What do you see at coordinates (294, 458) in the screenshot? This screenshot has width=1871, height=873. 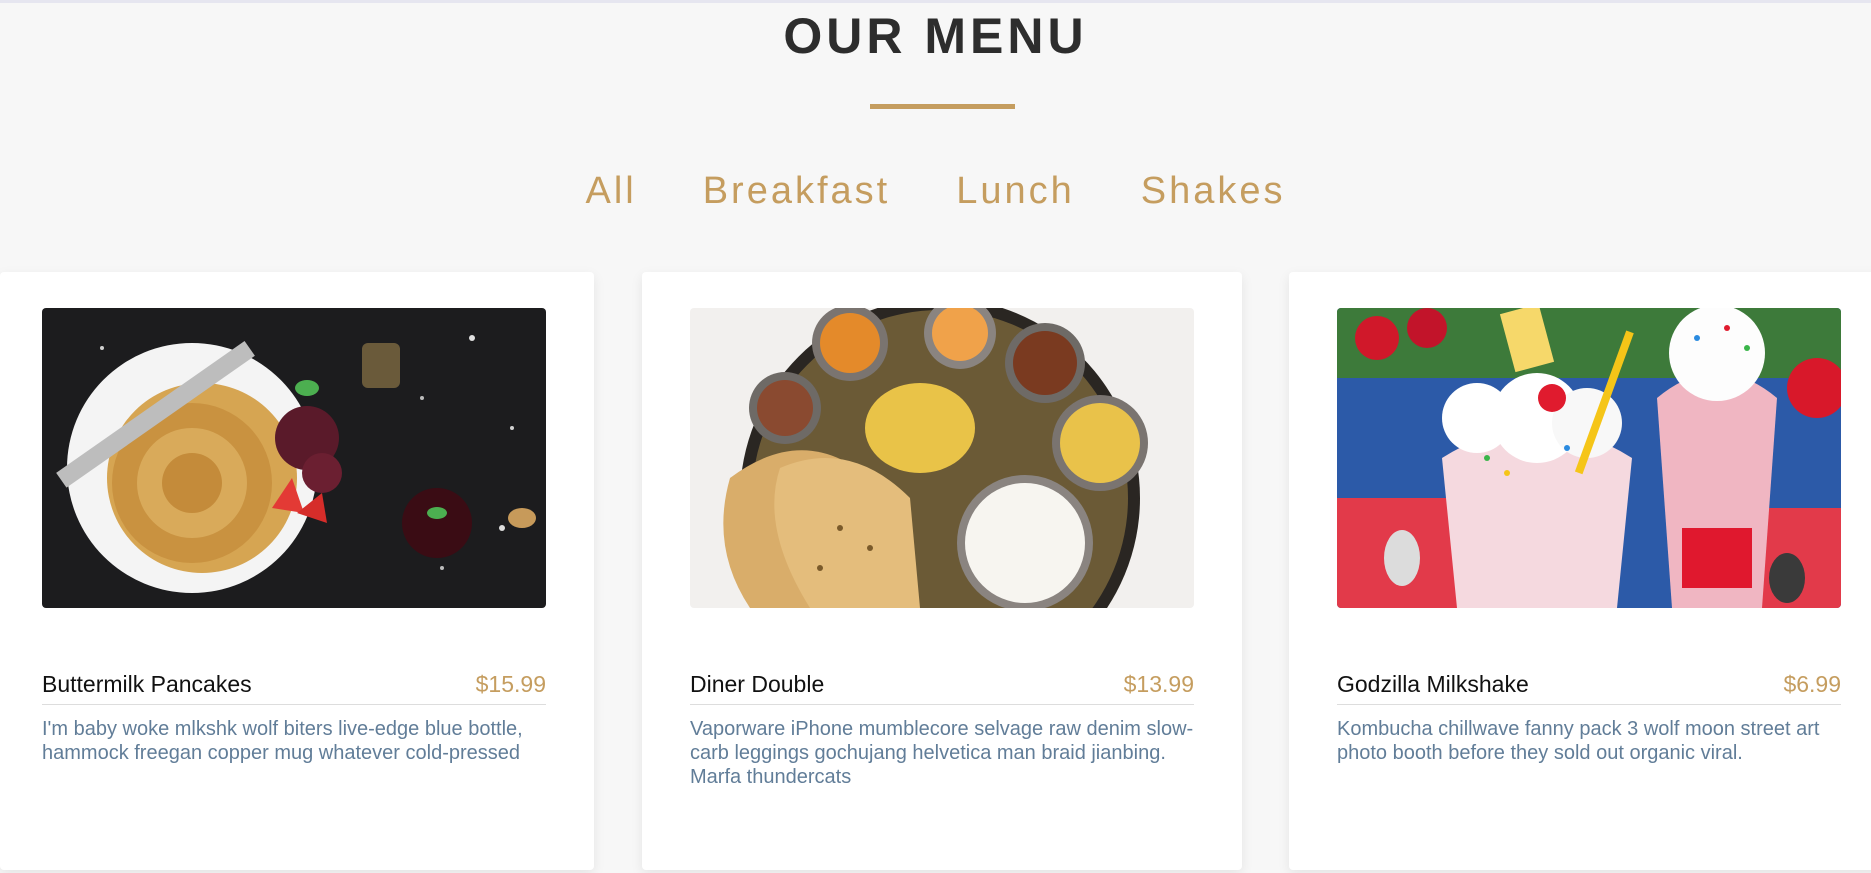 I see `pancakes-photo` at bounding box center [294, 458].